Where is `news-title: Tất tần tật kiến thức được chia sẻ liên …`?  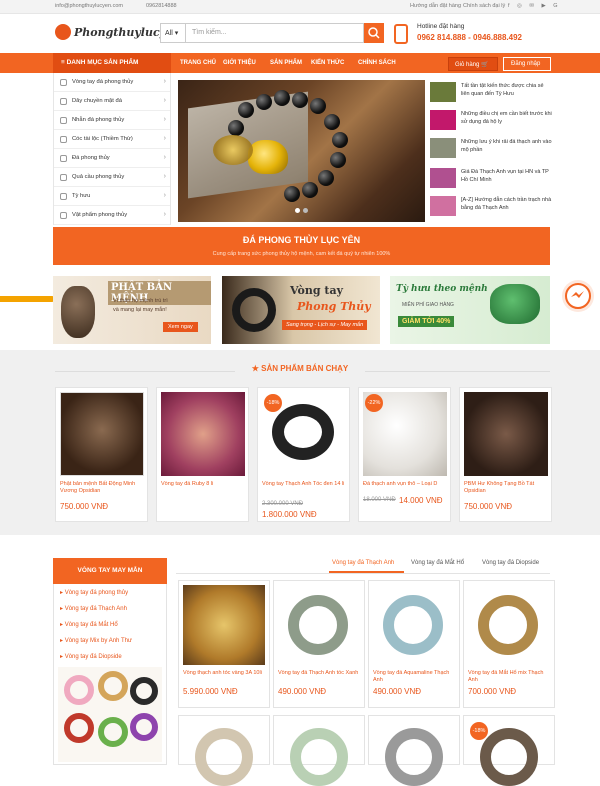 news-title: Tất tần tật kiến thức được chia sẻ liên … is located at coordinates (507, 90).